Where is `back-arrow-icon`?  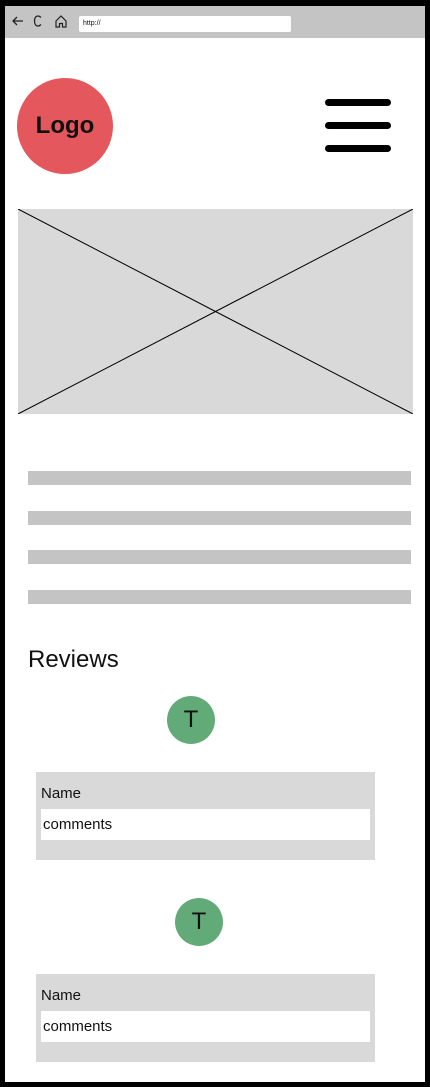 back-arrow-icon is located at coordinates (18, 21).